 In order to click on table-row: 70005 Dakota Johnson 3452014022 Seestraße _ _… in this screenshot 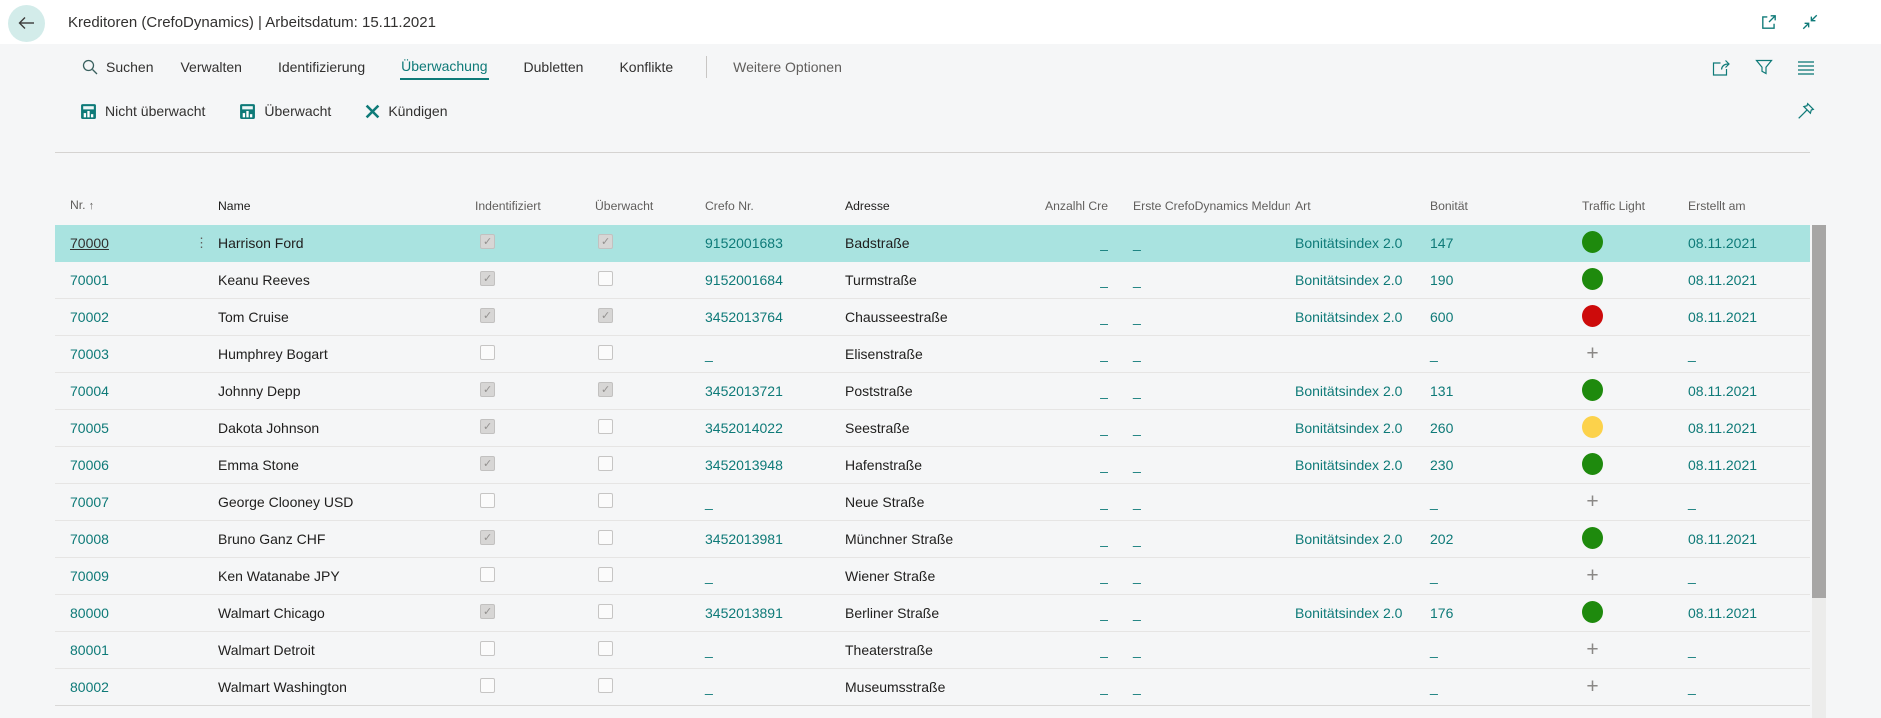, I will do `click(932, 428)`.